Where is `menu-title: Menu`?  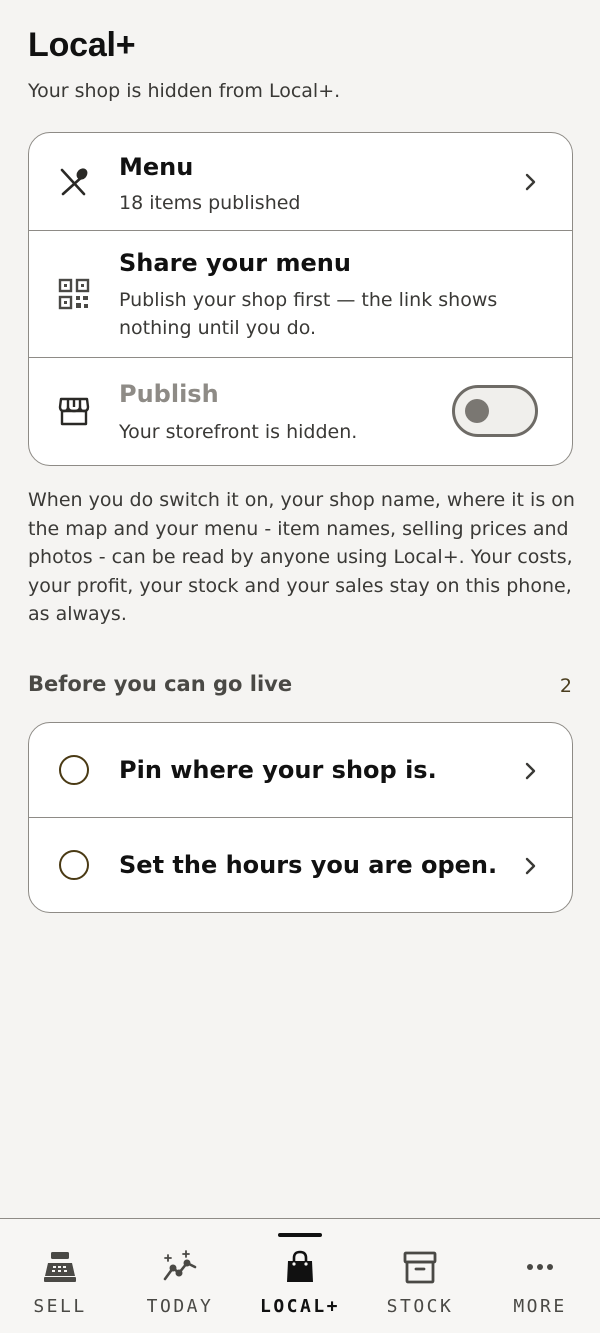
menu-title: Menu is located at coordinates (156, 167).